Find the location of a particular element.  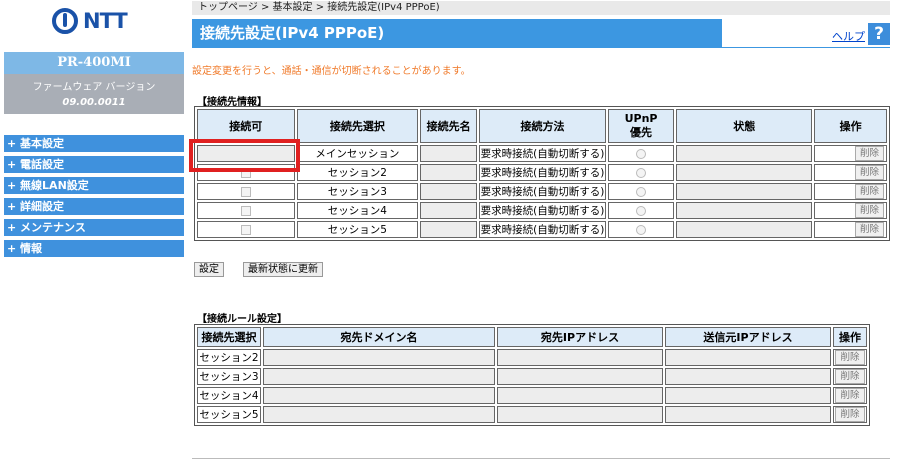

model-name: PR-400MI is located at coordinates (94, 63).